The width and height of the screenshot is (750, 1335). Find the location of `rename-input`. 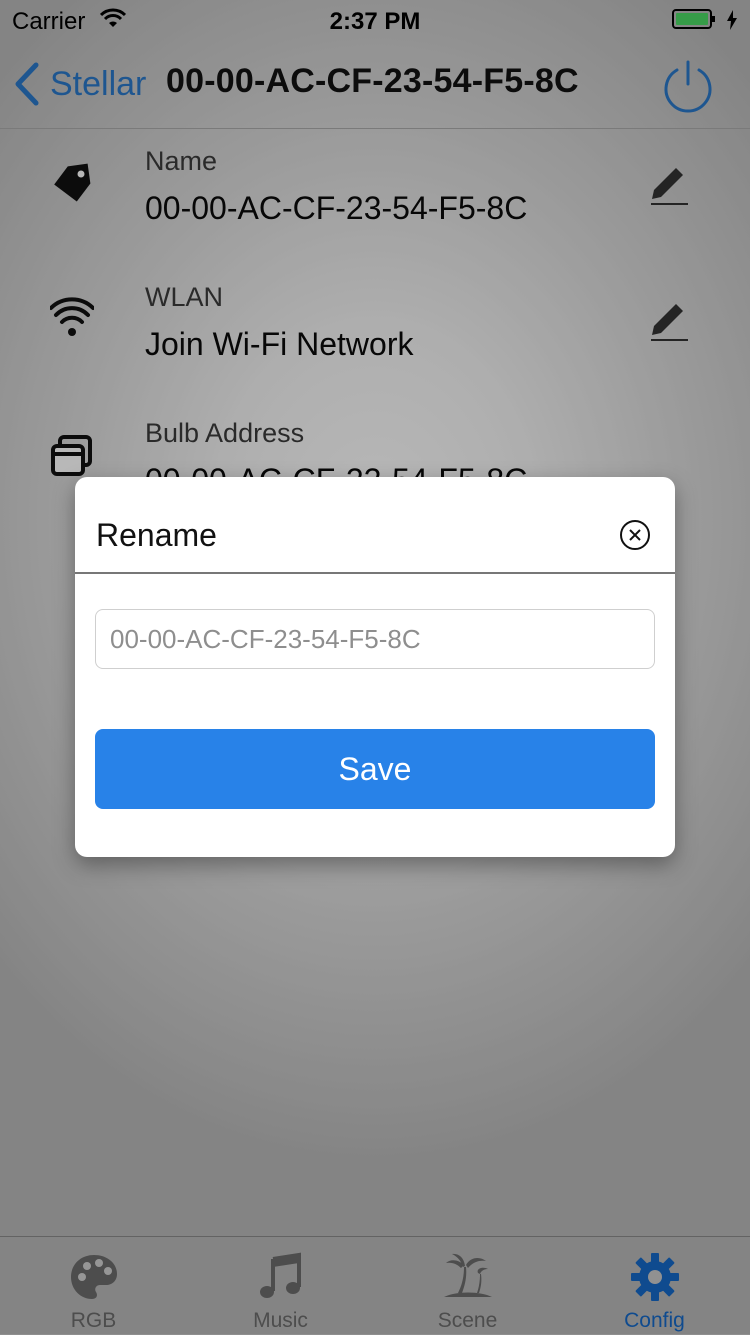

rename-input is located at coordinates (375, 639).